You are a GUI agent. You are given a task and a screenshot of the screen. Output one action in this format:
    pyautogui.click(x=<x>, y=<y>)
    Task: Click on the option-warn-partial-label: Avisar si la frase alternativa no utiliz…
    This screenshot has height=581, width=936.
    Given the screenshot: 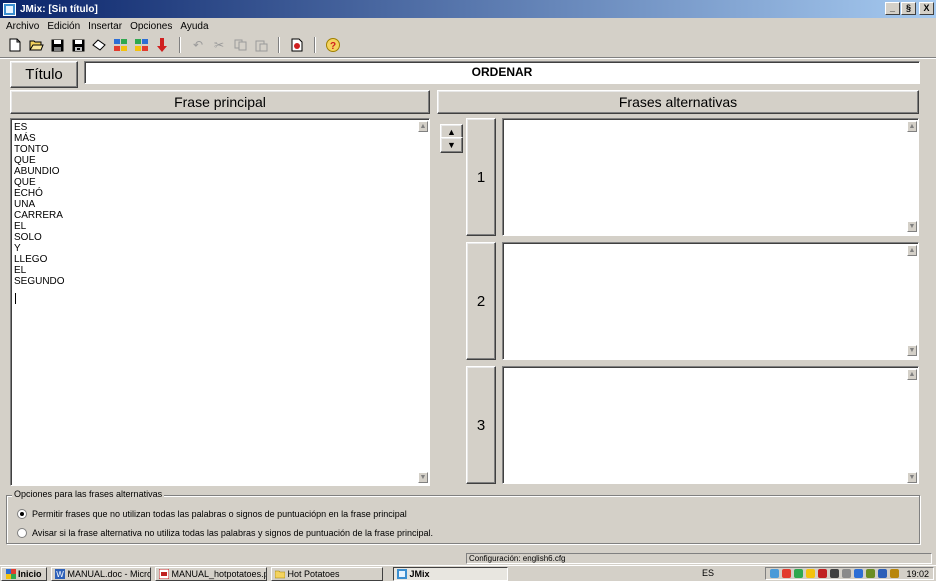 What is the action you would take?
    pyautogui.click(x=233, y=533)
    